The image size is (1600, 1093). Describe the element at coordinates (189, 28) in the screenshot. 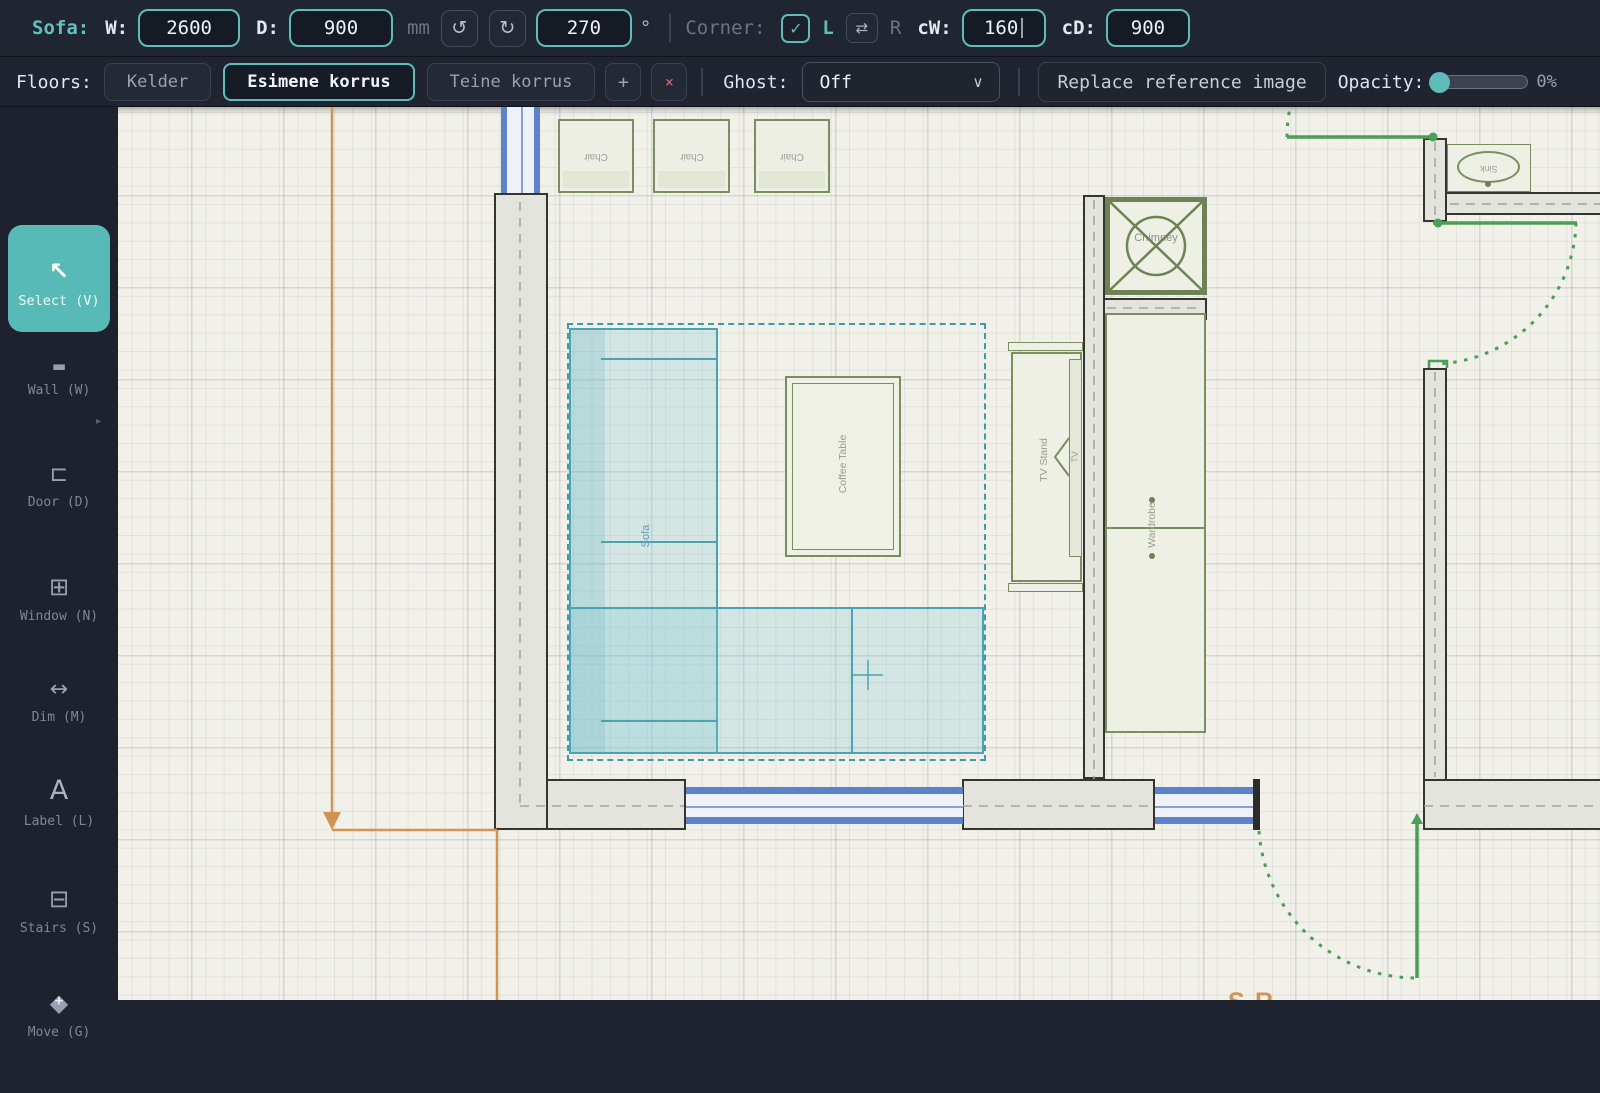

I see `width-input: 2600` at that location.